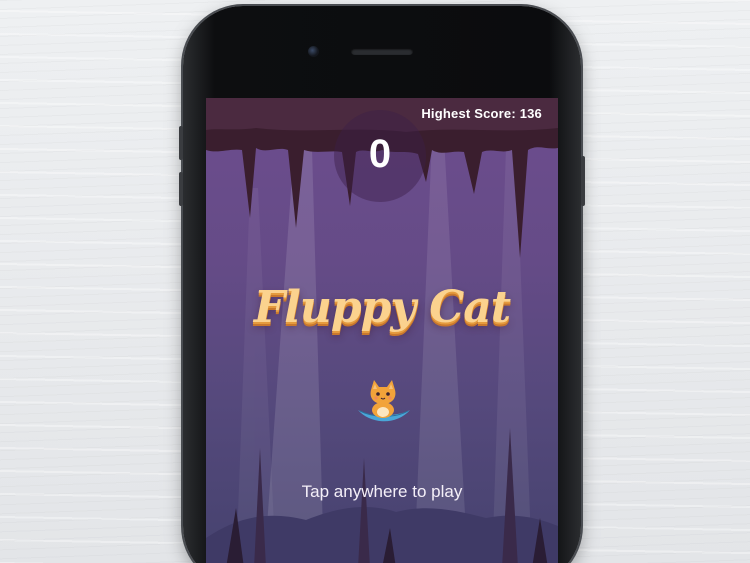 The image size is (750, 563). What do you see at coordinates (256, 375) in the screenshot?
I see `light-beam` at bounding box center [256, 375].